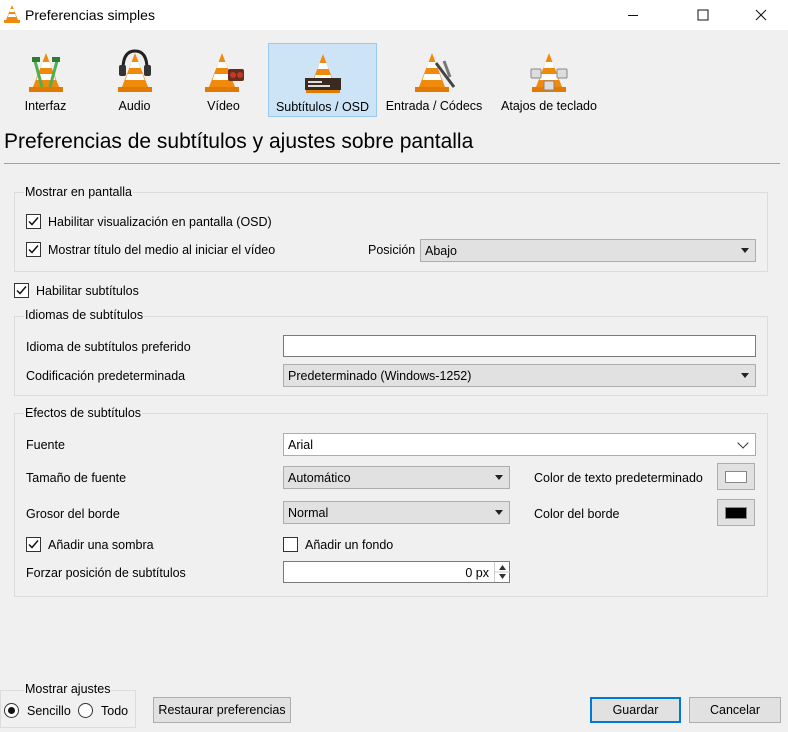 This screenshot has height=732, width=788. Describe the element at coordinates (549, 106) in the screenshot. I see `tab-label: Atajos de teclado` at that location.